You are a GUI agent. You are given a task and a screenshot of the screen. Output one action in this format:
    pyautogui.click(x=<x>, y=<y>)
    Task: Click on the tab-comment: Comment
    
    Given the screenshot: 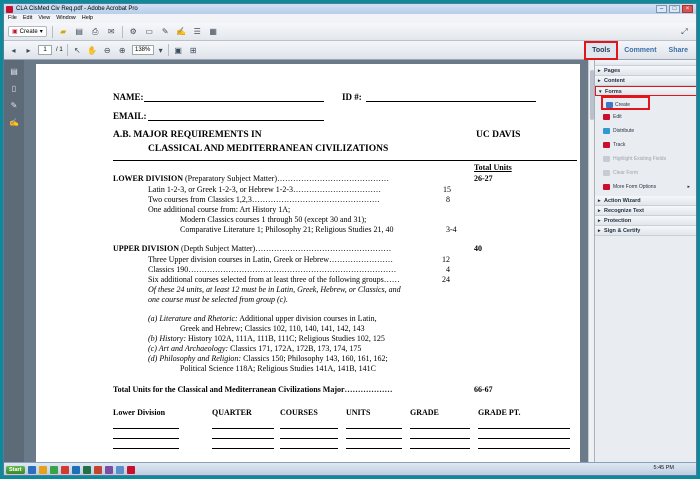 What is the action you would take?
    pyautogui.click(x=640, y=50)
    